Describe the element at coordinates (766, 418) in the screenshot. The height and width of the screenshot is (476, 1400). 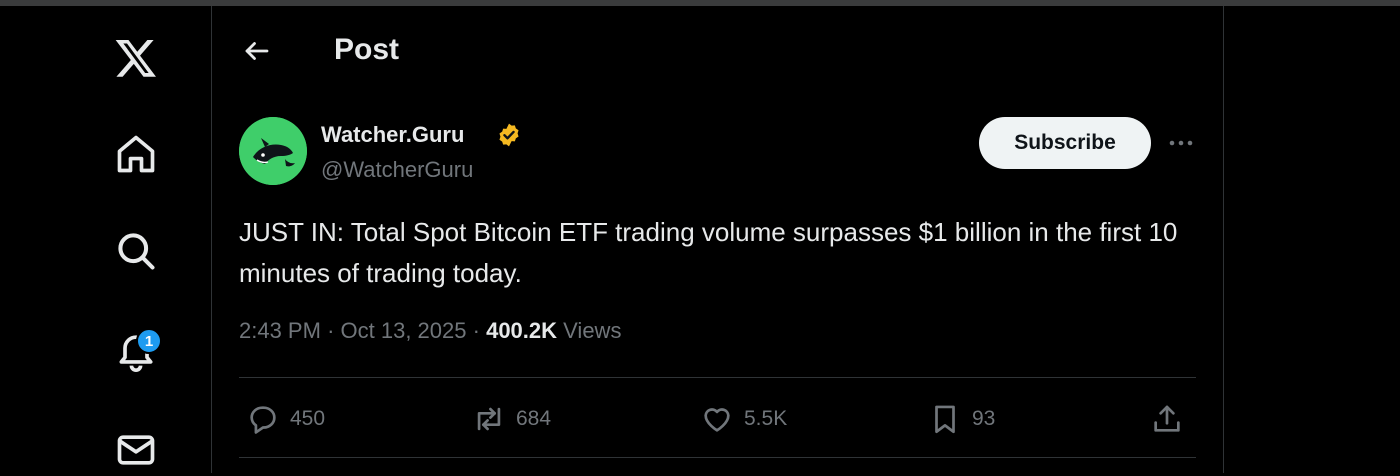
I see `like-count: 5.5K` at that location.